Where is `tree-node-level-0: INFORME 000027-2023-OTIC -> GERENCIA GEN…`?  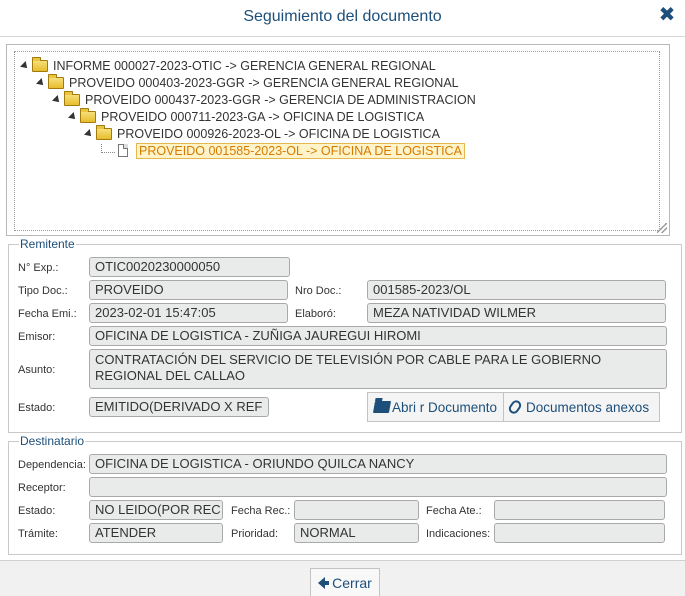 tree-node-level-0: INFORME 000027-2023-OTIC -> GERENCIA GEN… is located at coordinates (228, 65).